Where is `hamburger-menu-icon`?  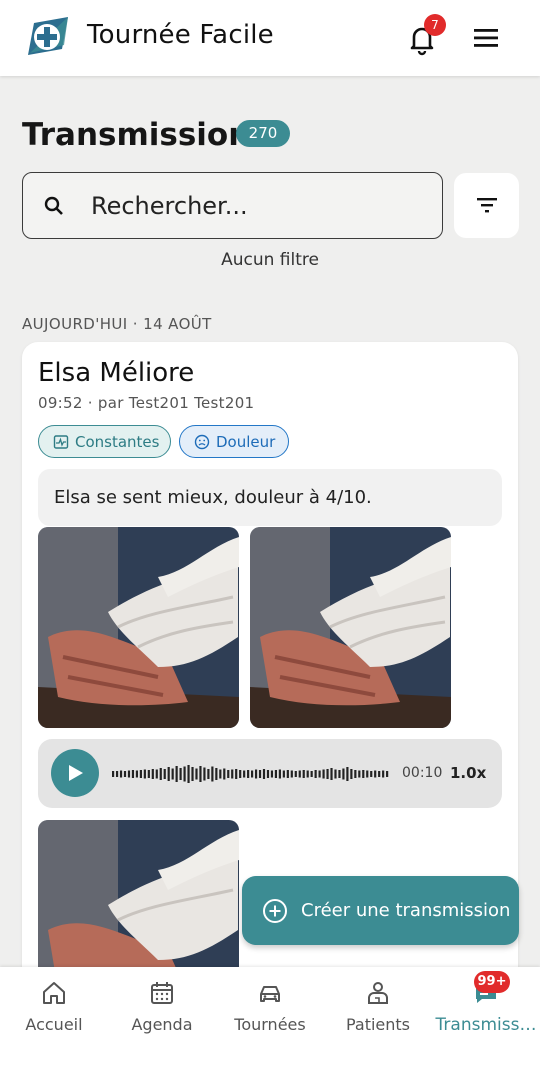
hamburger-menu-icon is located at coordinates (486, 38).